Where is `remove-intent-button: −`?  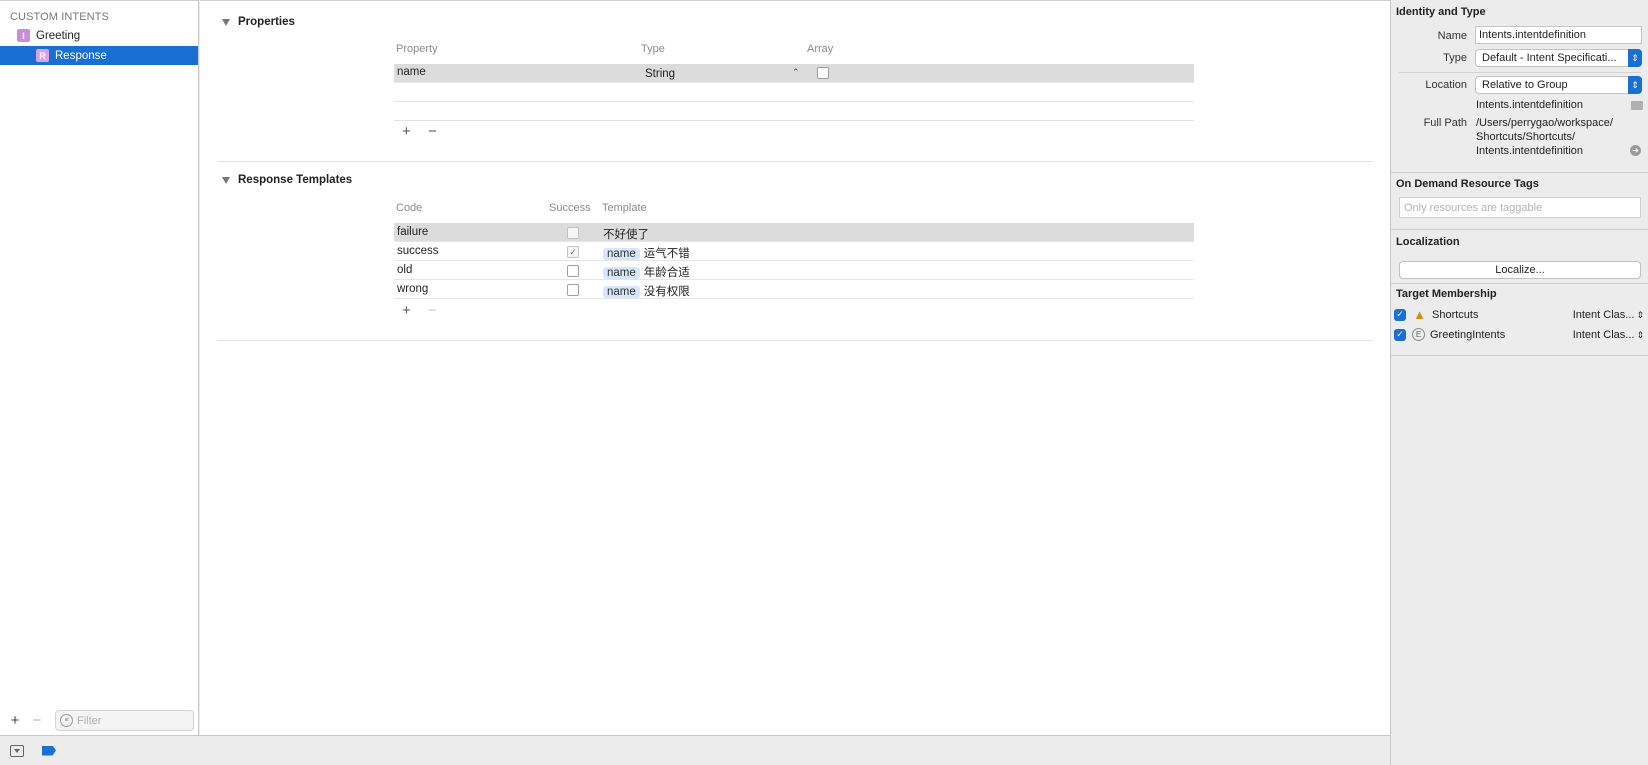 remove-intent-button: − is located at coordinates (37, 720).